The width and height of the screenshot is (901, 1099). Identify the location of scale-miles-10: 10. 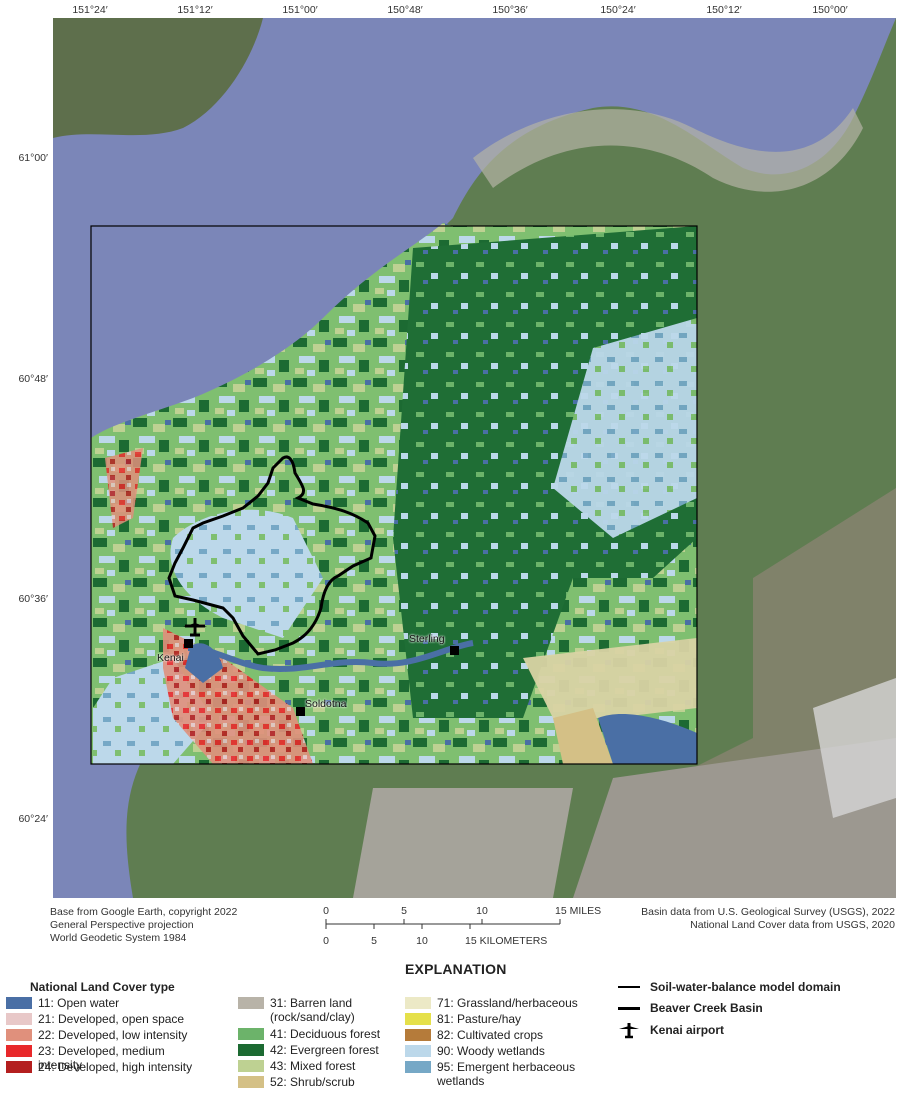
(482, 911).